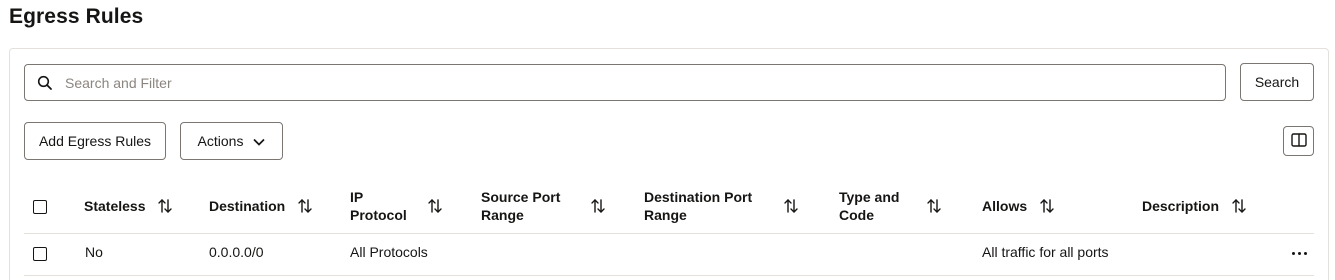 The image size is (1335, 280). I want to click on search-icon, so click(45, 82).